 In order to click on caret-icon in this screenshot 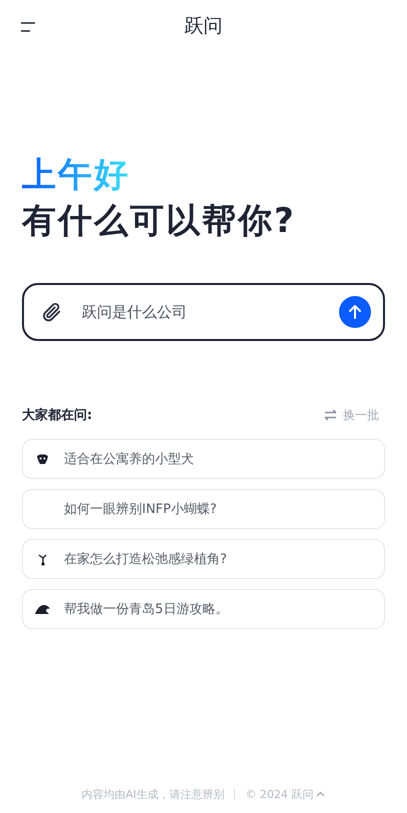, I will do `click(321, 794)`.